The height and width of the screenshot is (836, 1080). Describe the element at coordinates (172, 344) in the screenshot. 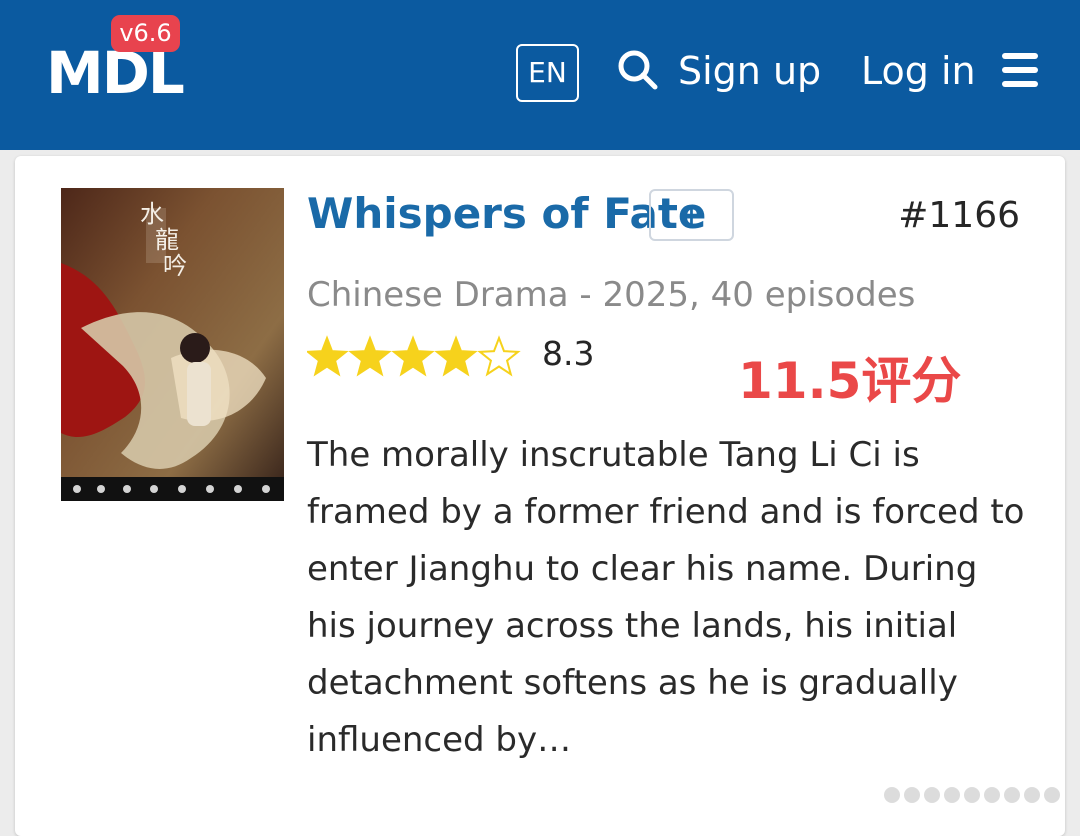

I see `poster-image: 水 龍 吟` at that location.